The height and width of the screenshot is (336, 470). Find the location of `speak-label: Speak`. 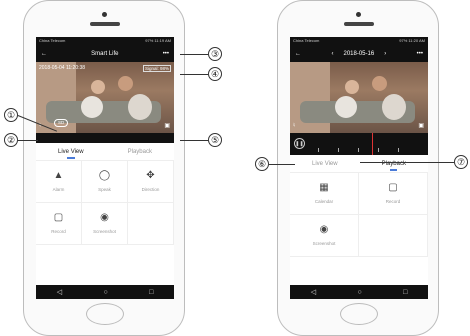

speak-label: Speak is located at coordinates (104, 189).